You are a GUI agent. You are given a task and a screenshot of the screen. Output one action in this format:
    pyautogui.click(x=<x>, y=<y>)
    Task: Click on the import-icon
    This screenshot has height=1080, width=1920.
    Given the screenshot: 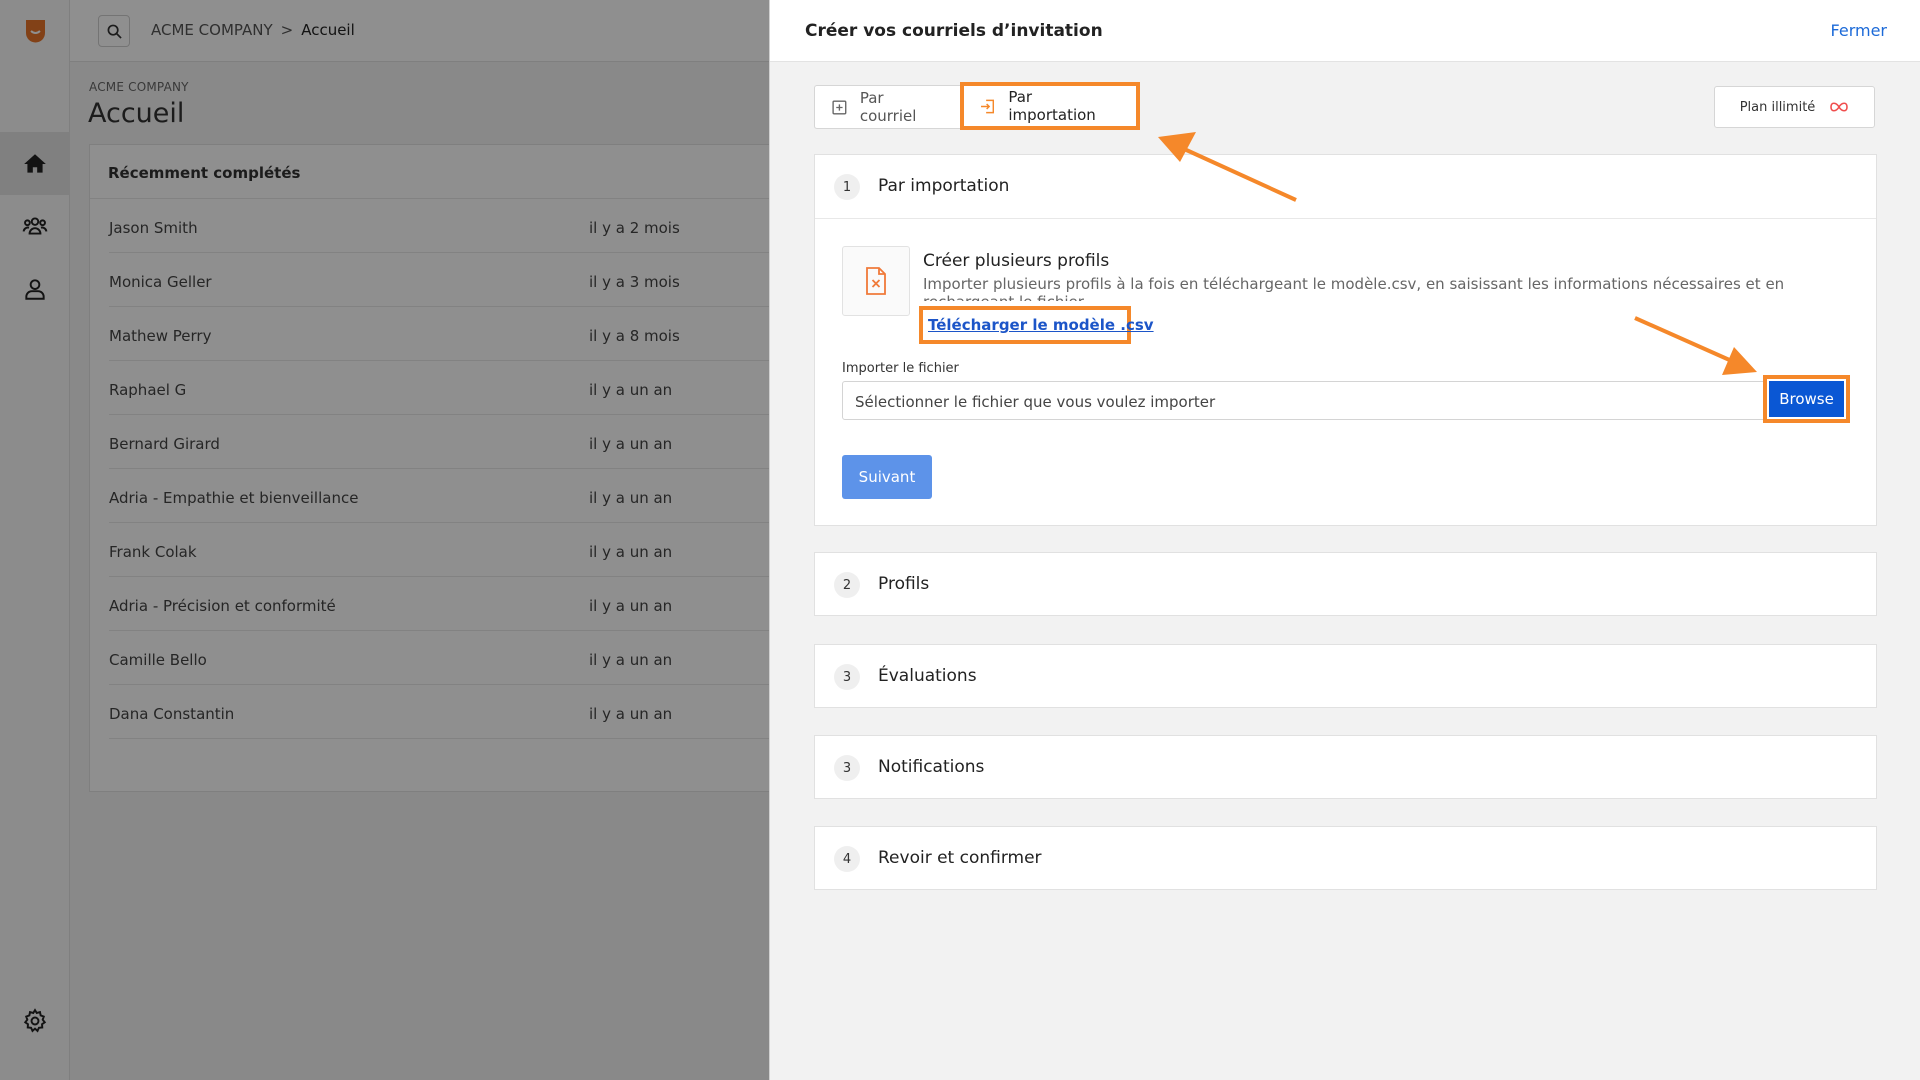 What is the action you would take?
    pyautogui.click(x=988, y=106)
    